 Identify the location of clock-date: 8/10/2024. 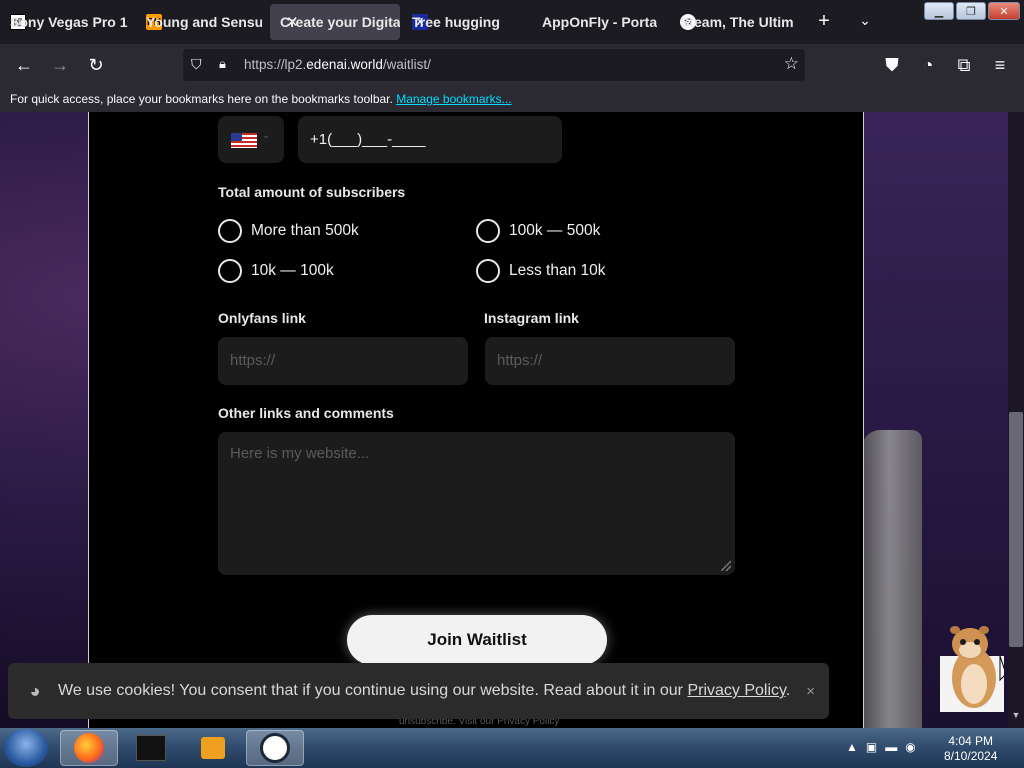
(971, 756).